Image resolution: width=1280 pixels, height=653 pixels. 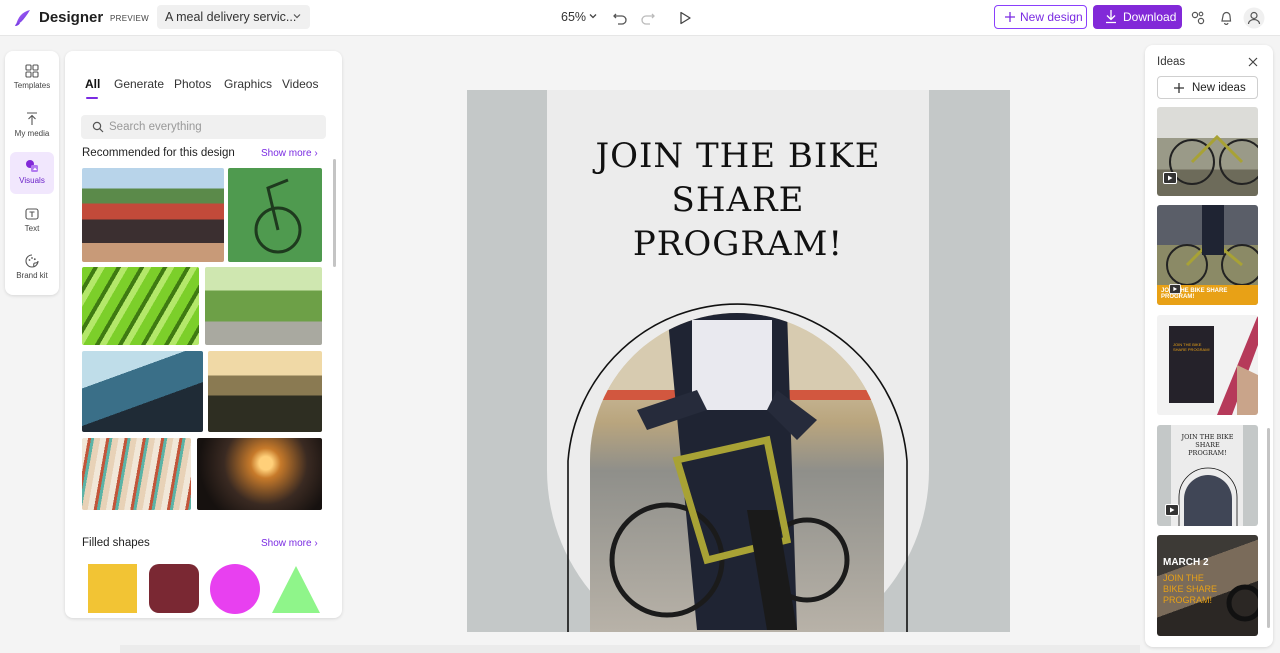 I want to click on app-name: Designer, so click(x=71, y=17).